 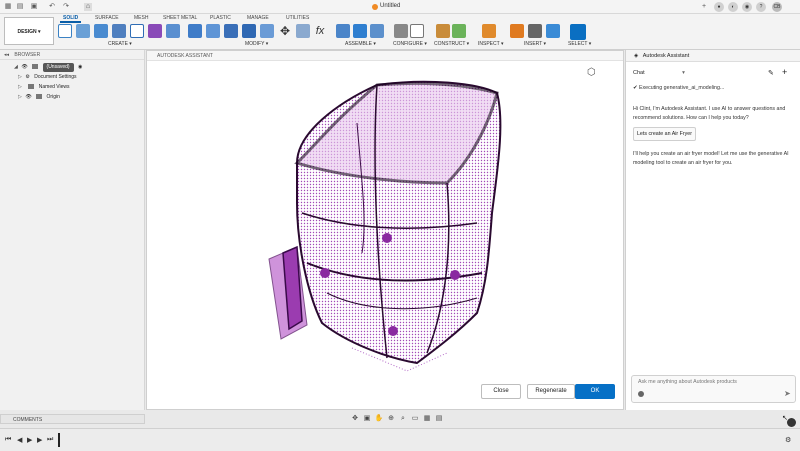 What do you see at coordinates (137, 31) in the screenshot?
I see `loft-icon` at bounding box center [137, 31].